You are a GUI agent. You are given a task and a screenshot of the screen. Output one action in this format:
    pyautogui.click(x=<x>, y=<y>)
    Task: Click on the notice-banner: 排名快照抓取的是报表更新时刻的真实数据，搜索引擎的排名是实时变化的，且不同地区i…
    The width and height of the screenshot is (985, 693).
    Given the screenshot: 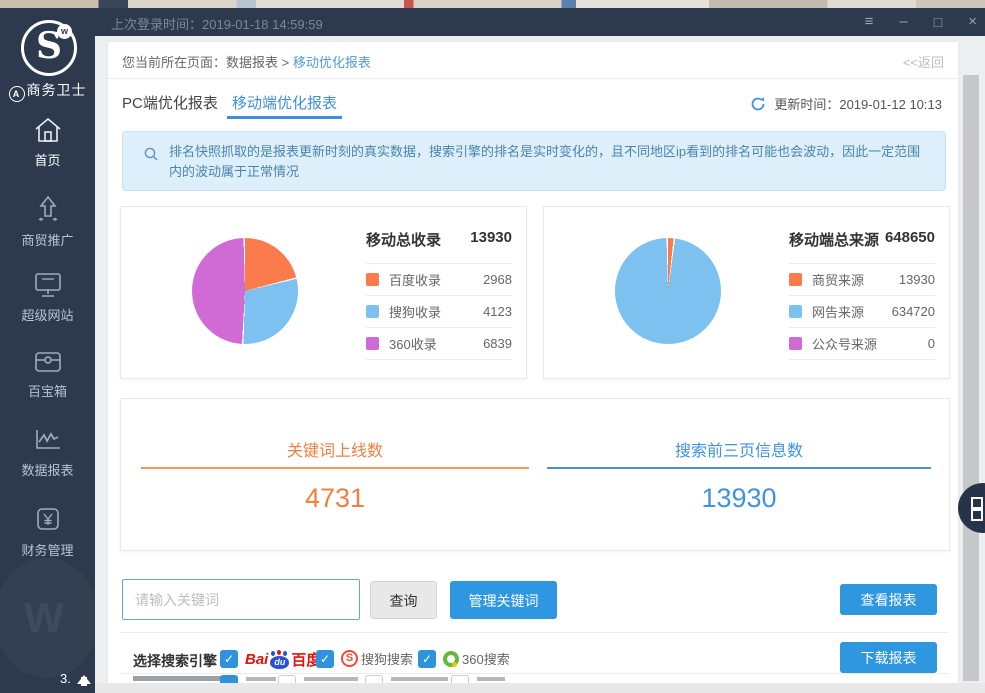 What is the action you would take?
    pyautogui.click(x=534, y=161)
    